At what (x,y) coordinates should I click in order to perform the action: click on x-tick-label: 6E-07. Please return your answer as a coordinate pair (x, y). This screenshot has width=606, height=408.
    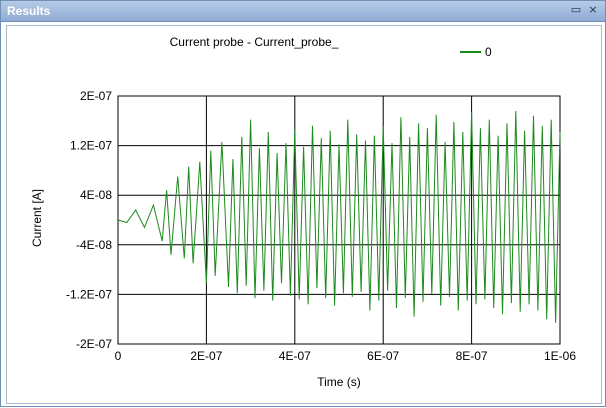
    Looking at the image, I should click on (383, 356).